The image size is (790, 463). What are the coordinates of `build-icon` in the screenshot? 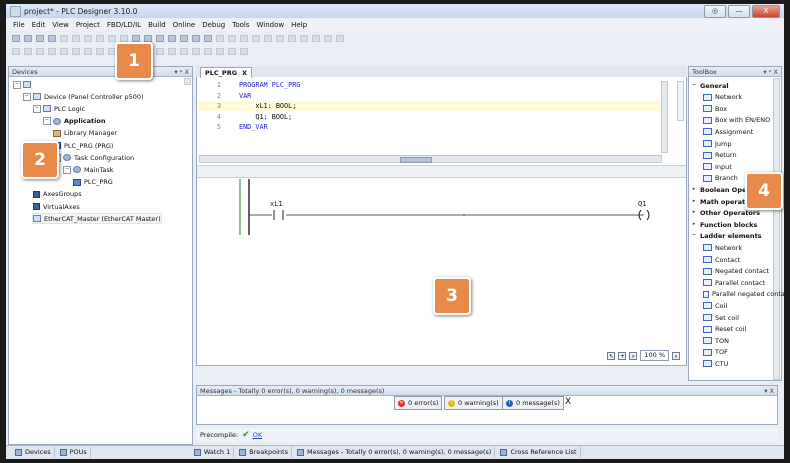 It's located at (196, 38).